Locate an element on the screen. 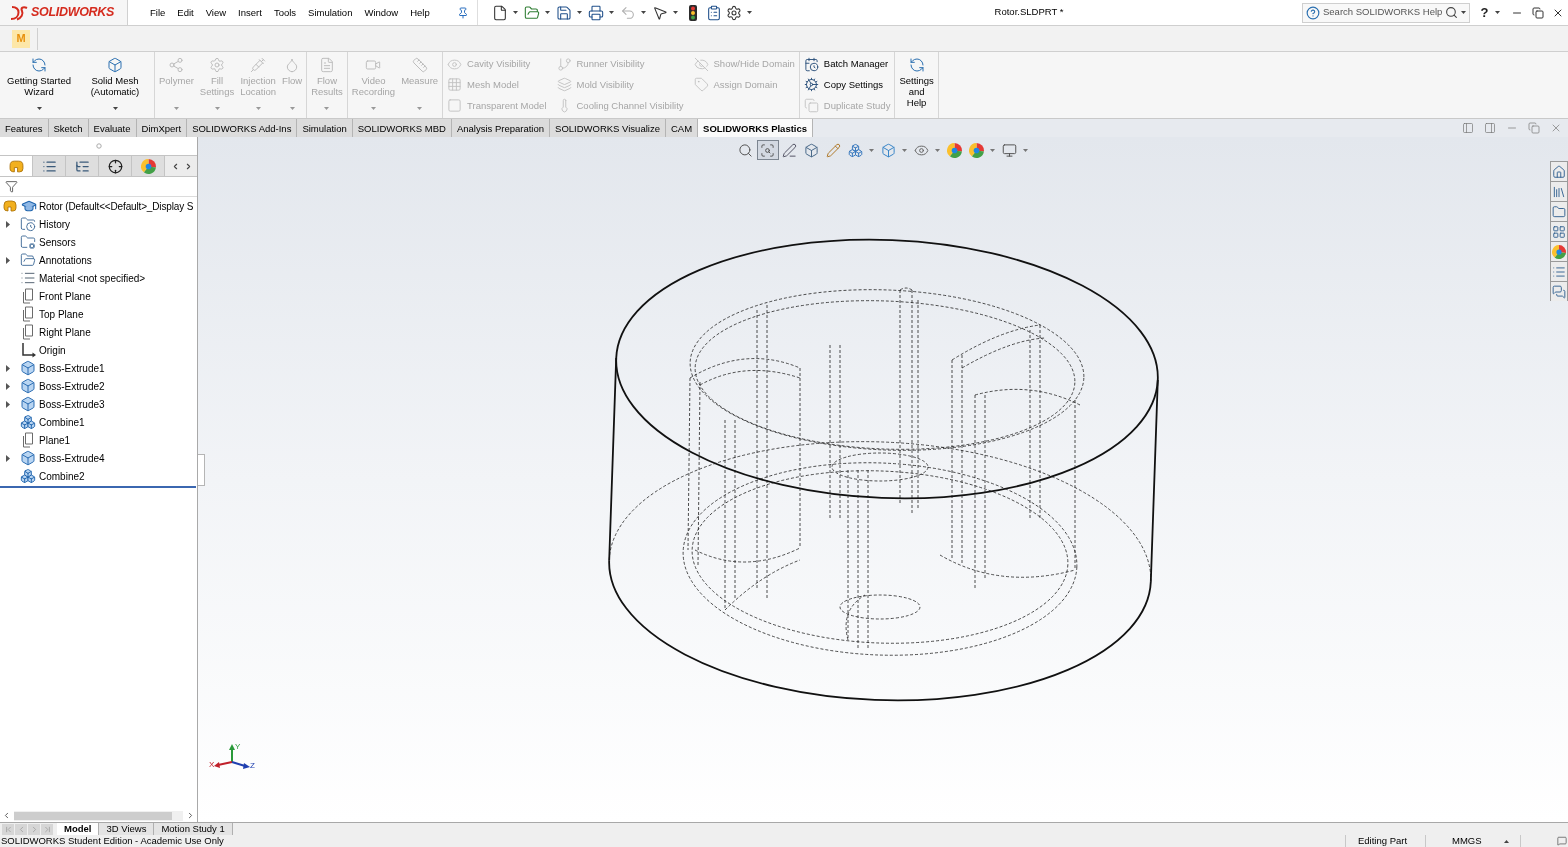 The image size is (1568, 847). ribbon-button: Copy Settings is located at coordinates (847, 85).